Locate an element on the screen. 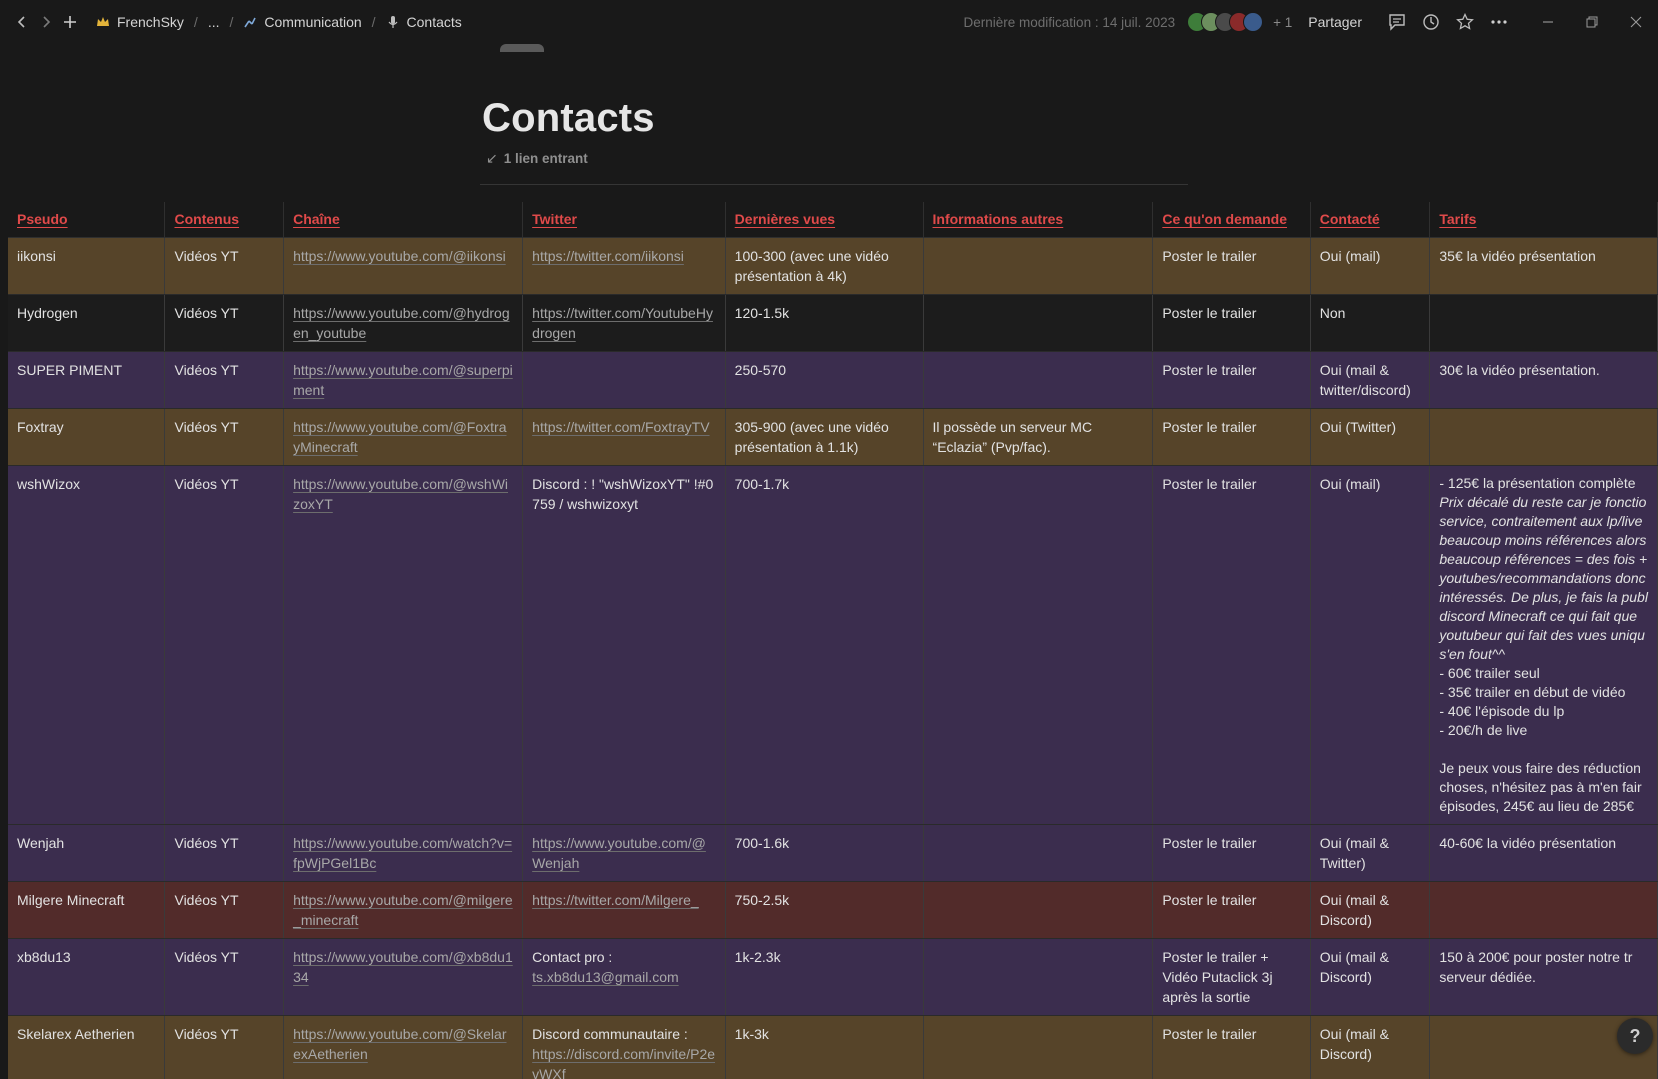  cell-pseudo: SUPER PIMENT is located at coordinates (87, 380).